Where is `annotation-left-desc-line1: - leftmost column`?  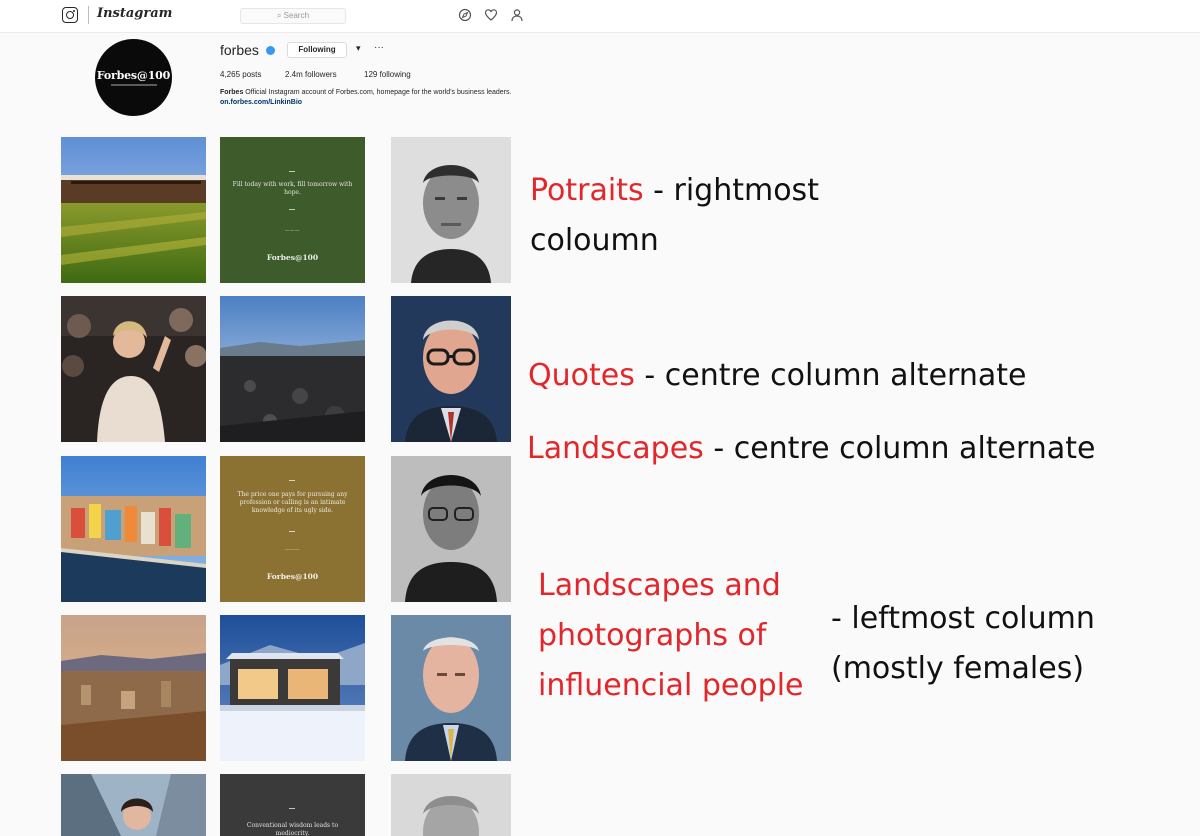
annotation-left-desc-line1: - leftmost column is located at coordinates (963, 618).